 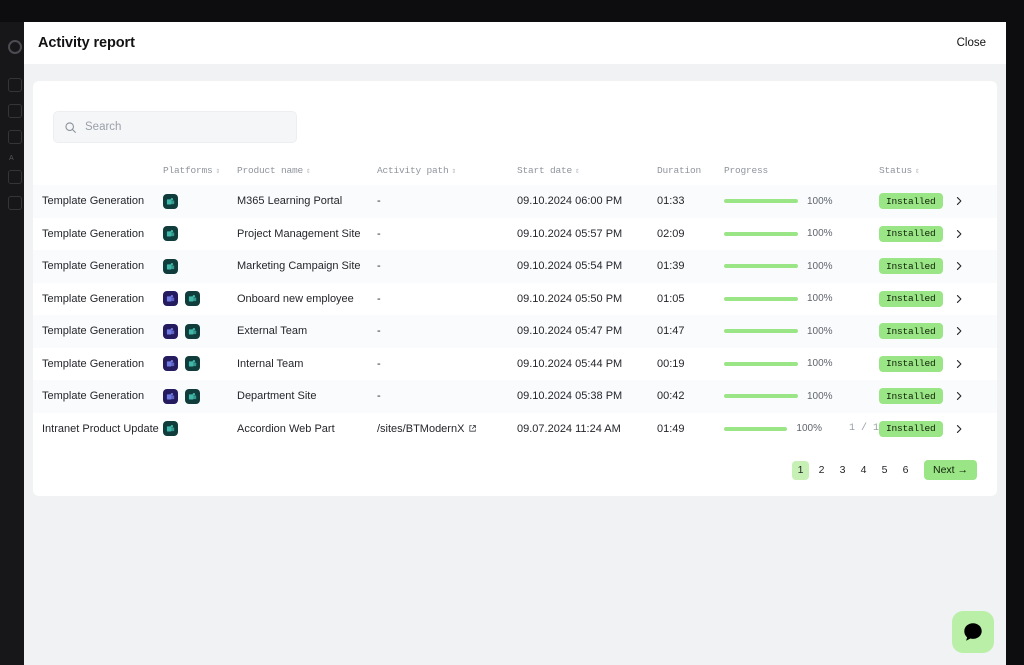 What do you see at coordinates (884, 470) in the screenshot?
I see `page-button-5: 5` at bounding box center [884, 470].